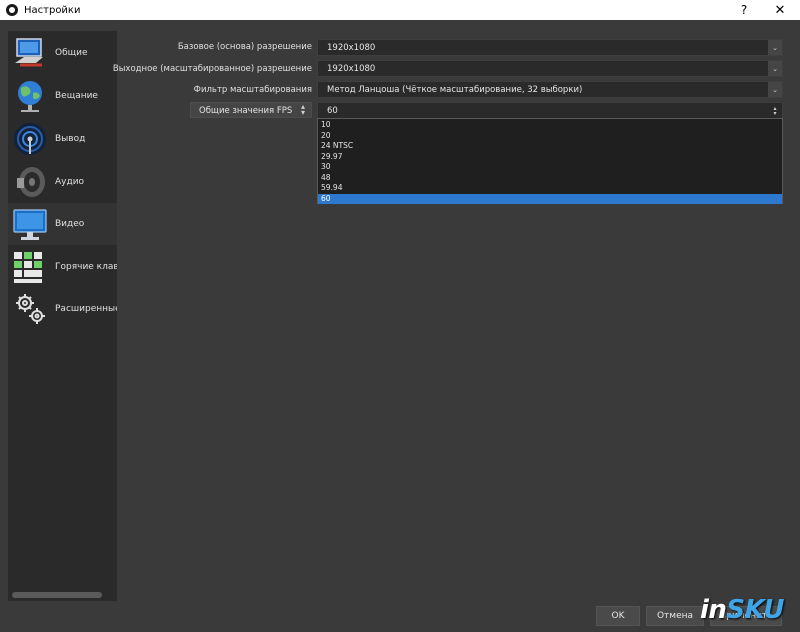  What do you see at coordinates (31, 182) in the screenshot?
I see `speaker-icon` at bounding box center [31, 182].